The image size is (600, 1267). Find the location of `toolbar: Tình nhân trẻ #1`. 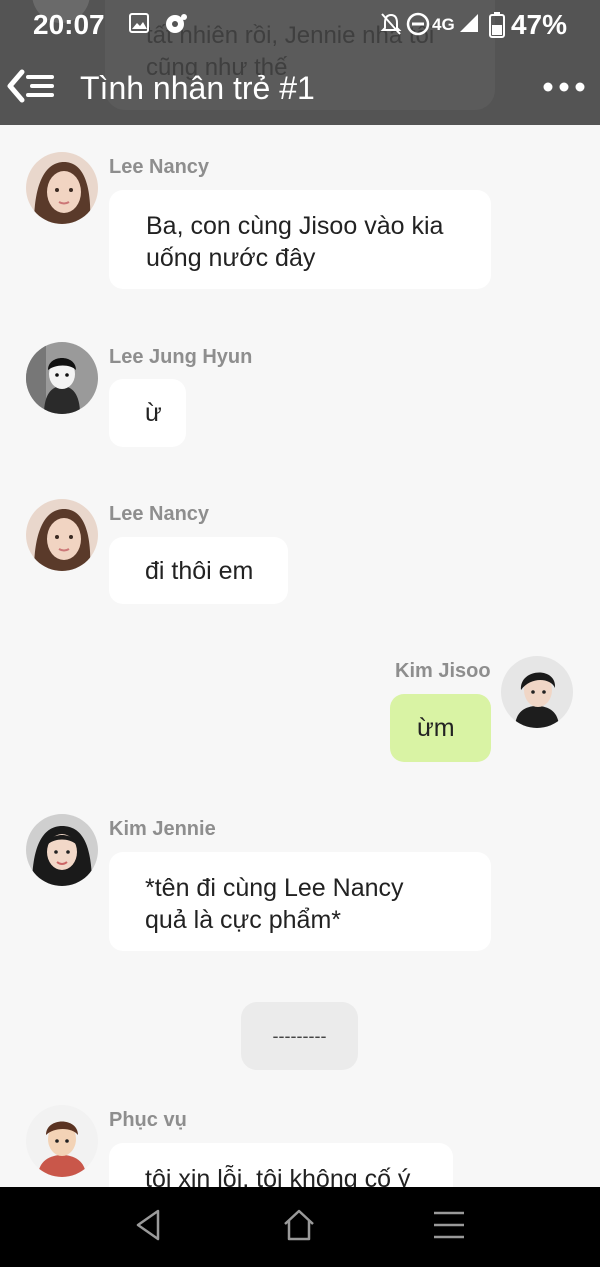

toolbar: Tình nhân trẻ #1 is located at coordinates (300, 88).